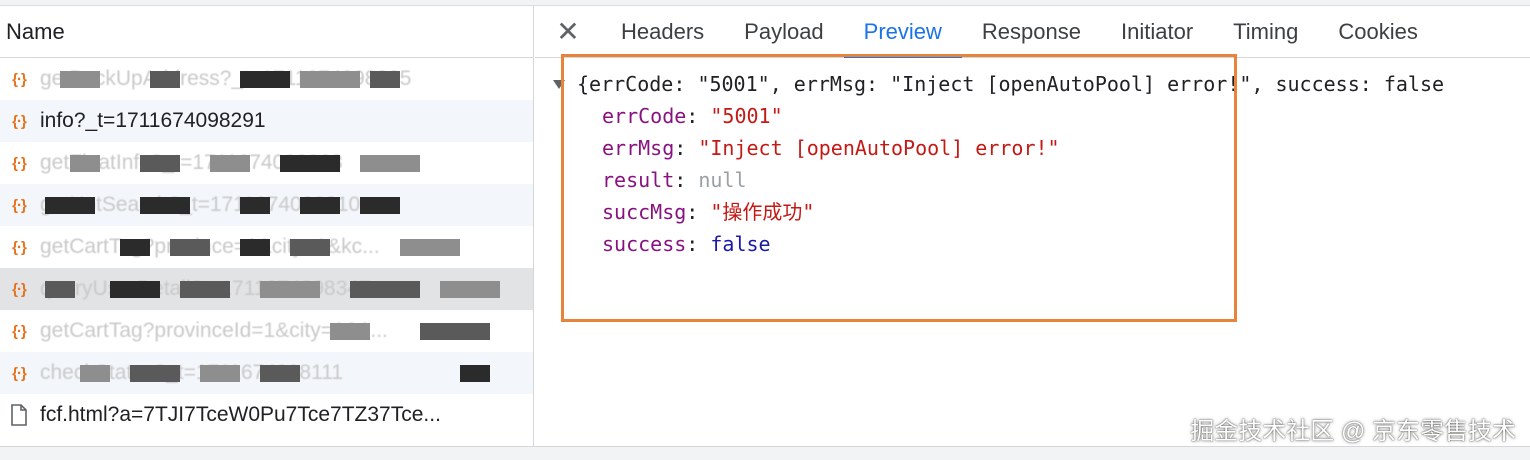 This screenshot has height=460, width=1530. I want to click on request-row: {·} getBackUpAddress?_t=1711674098295, so click(266, 79).